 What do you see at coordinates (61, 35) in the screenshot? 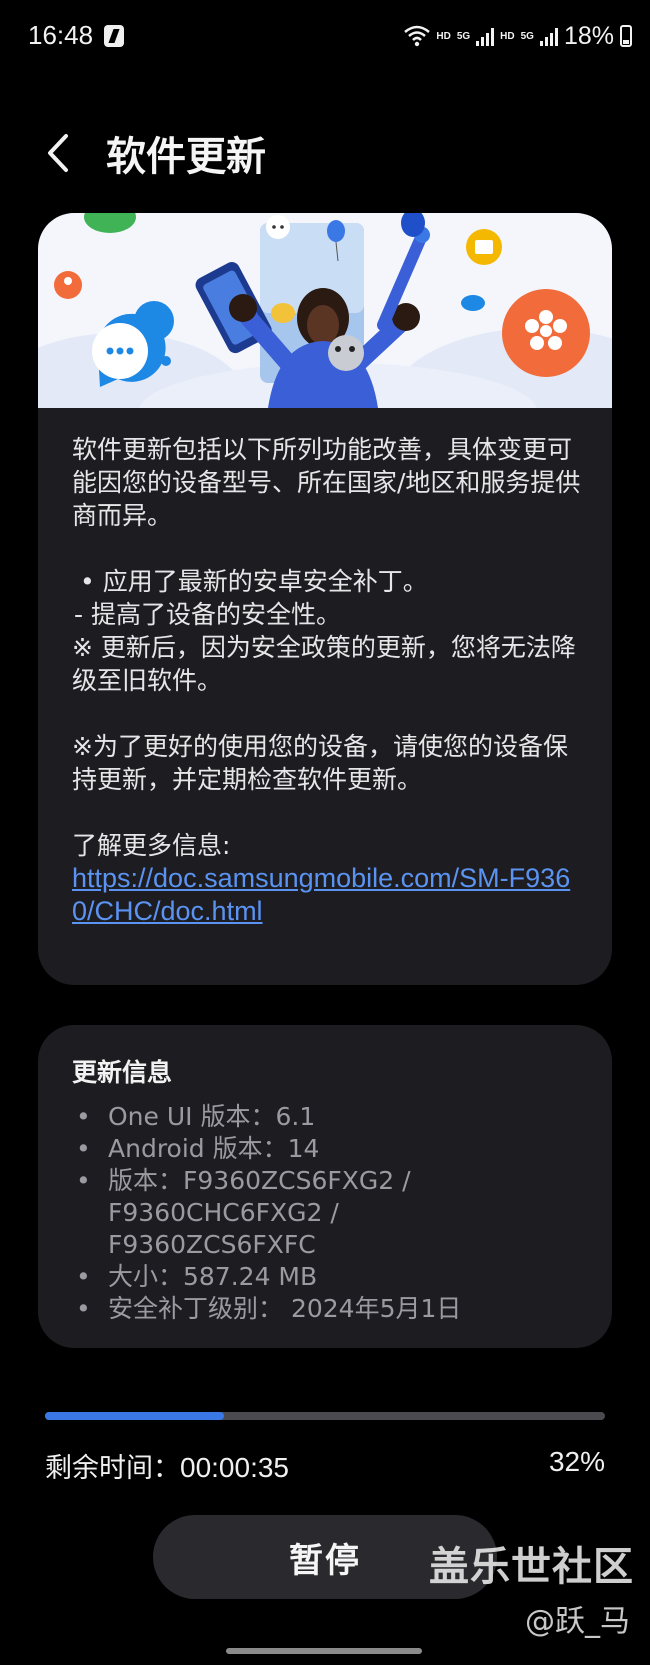
I see `status-time: 16:48` at bounding box center [61, 35].